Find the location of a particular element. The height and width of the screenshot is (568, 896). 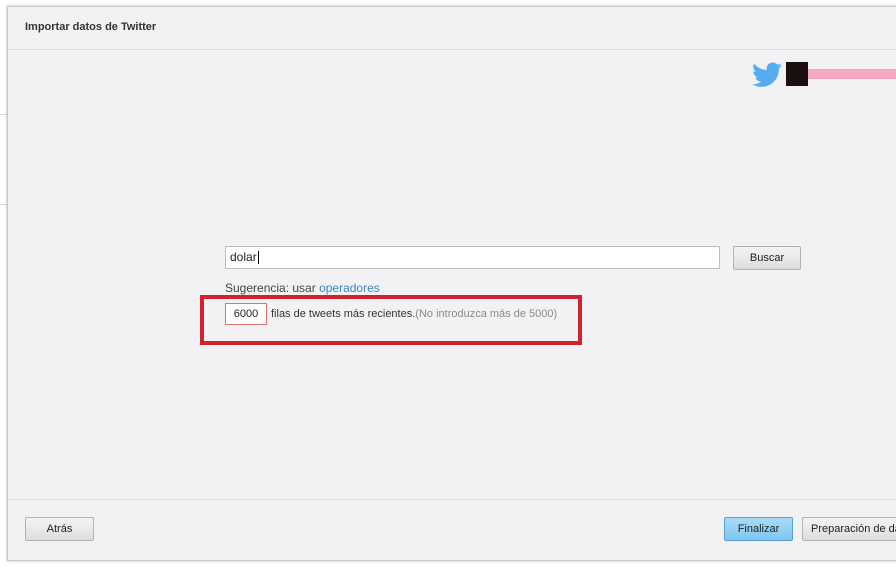

search-query: dolar is located at coordinates (243, 257).